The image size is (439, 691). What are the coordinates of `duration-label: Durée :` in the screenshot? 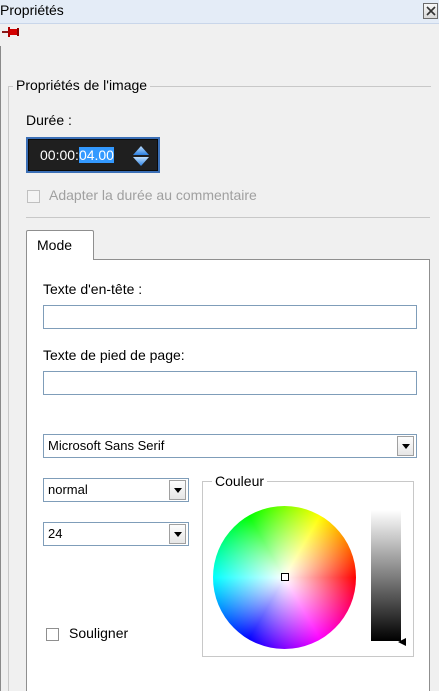 It's located at (49, 120).